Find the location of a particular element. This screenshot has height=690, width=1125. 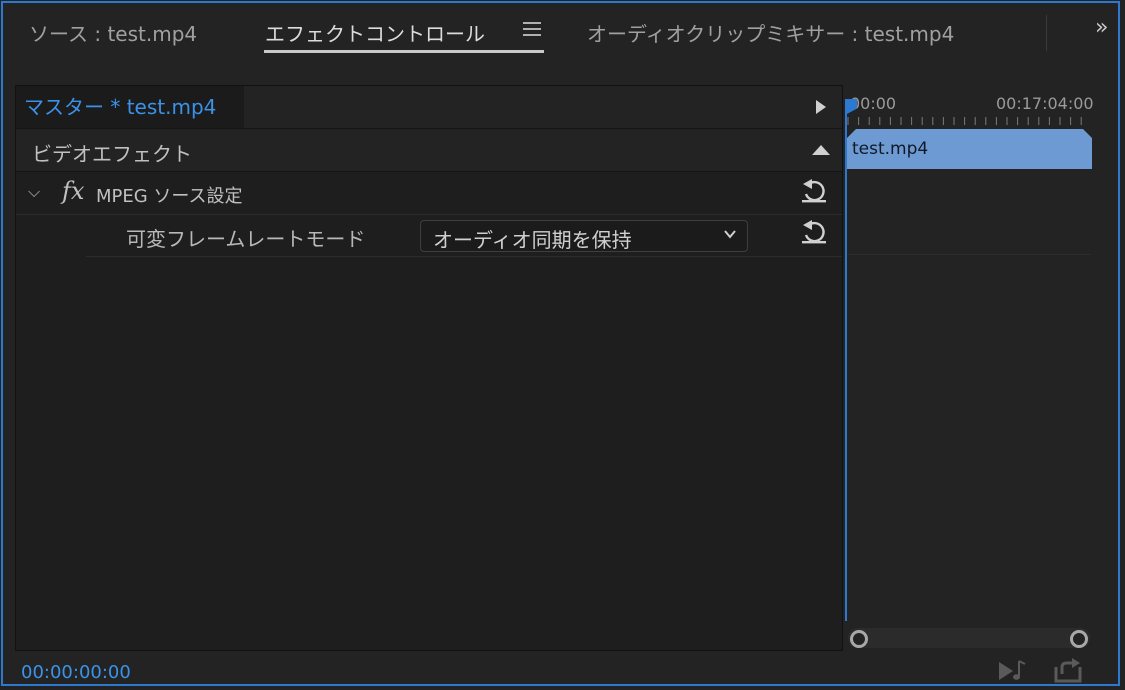

timecode-display: 00:00:00:00 is located at coordinates (76, 672).